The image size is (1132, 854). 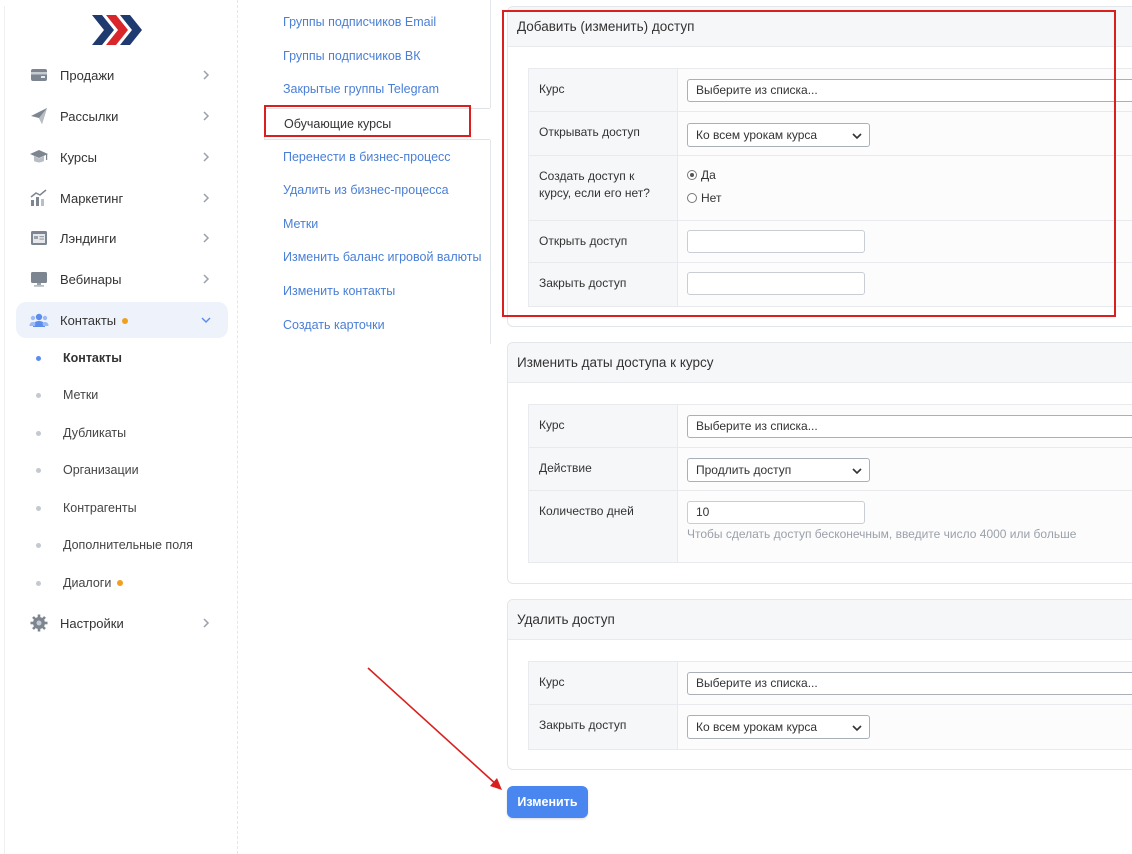 I want to click on panel-title: Изменить даты доступа к курсу, so click(x=820, y=363).